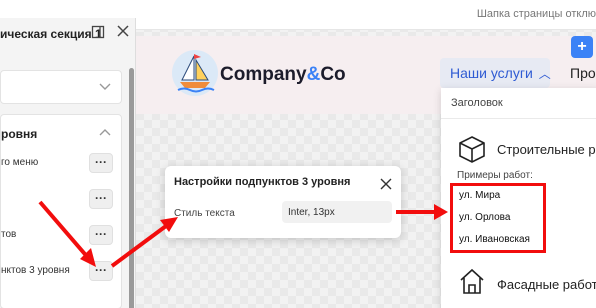  I want to click on add-block-button: +, so click(582, 47).